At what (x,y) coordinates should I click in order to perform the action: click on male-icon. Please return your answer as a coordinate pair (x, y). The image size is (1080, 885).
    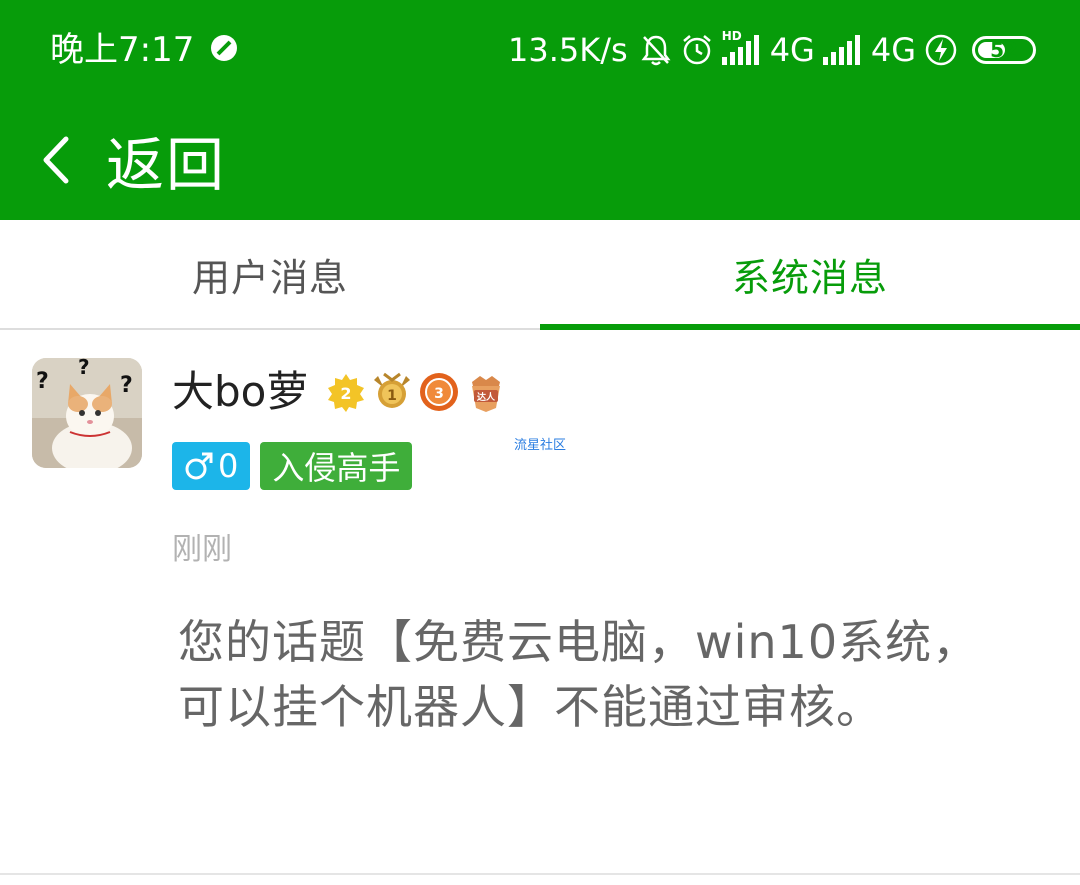
    Looking at the image, I should click on (199, 466).